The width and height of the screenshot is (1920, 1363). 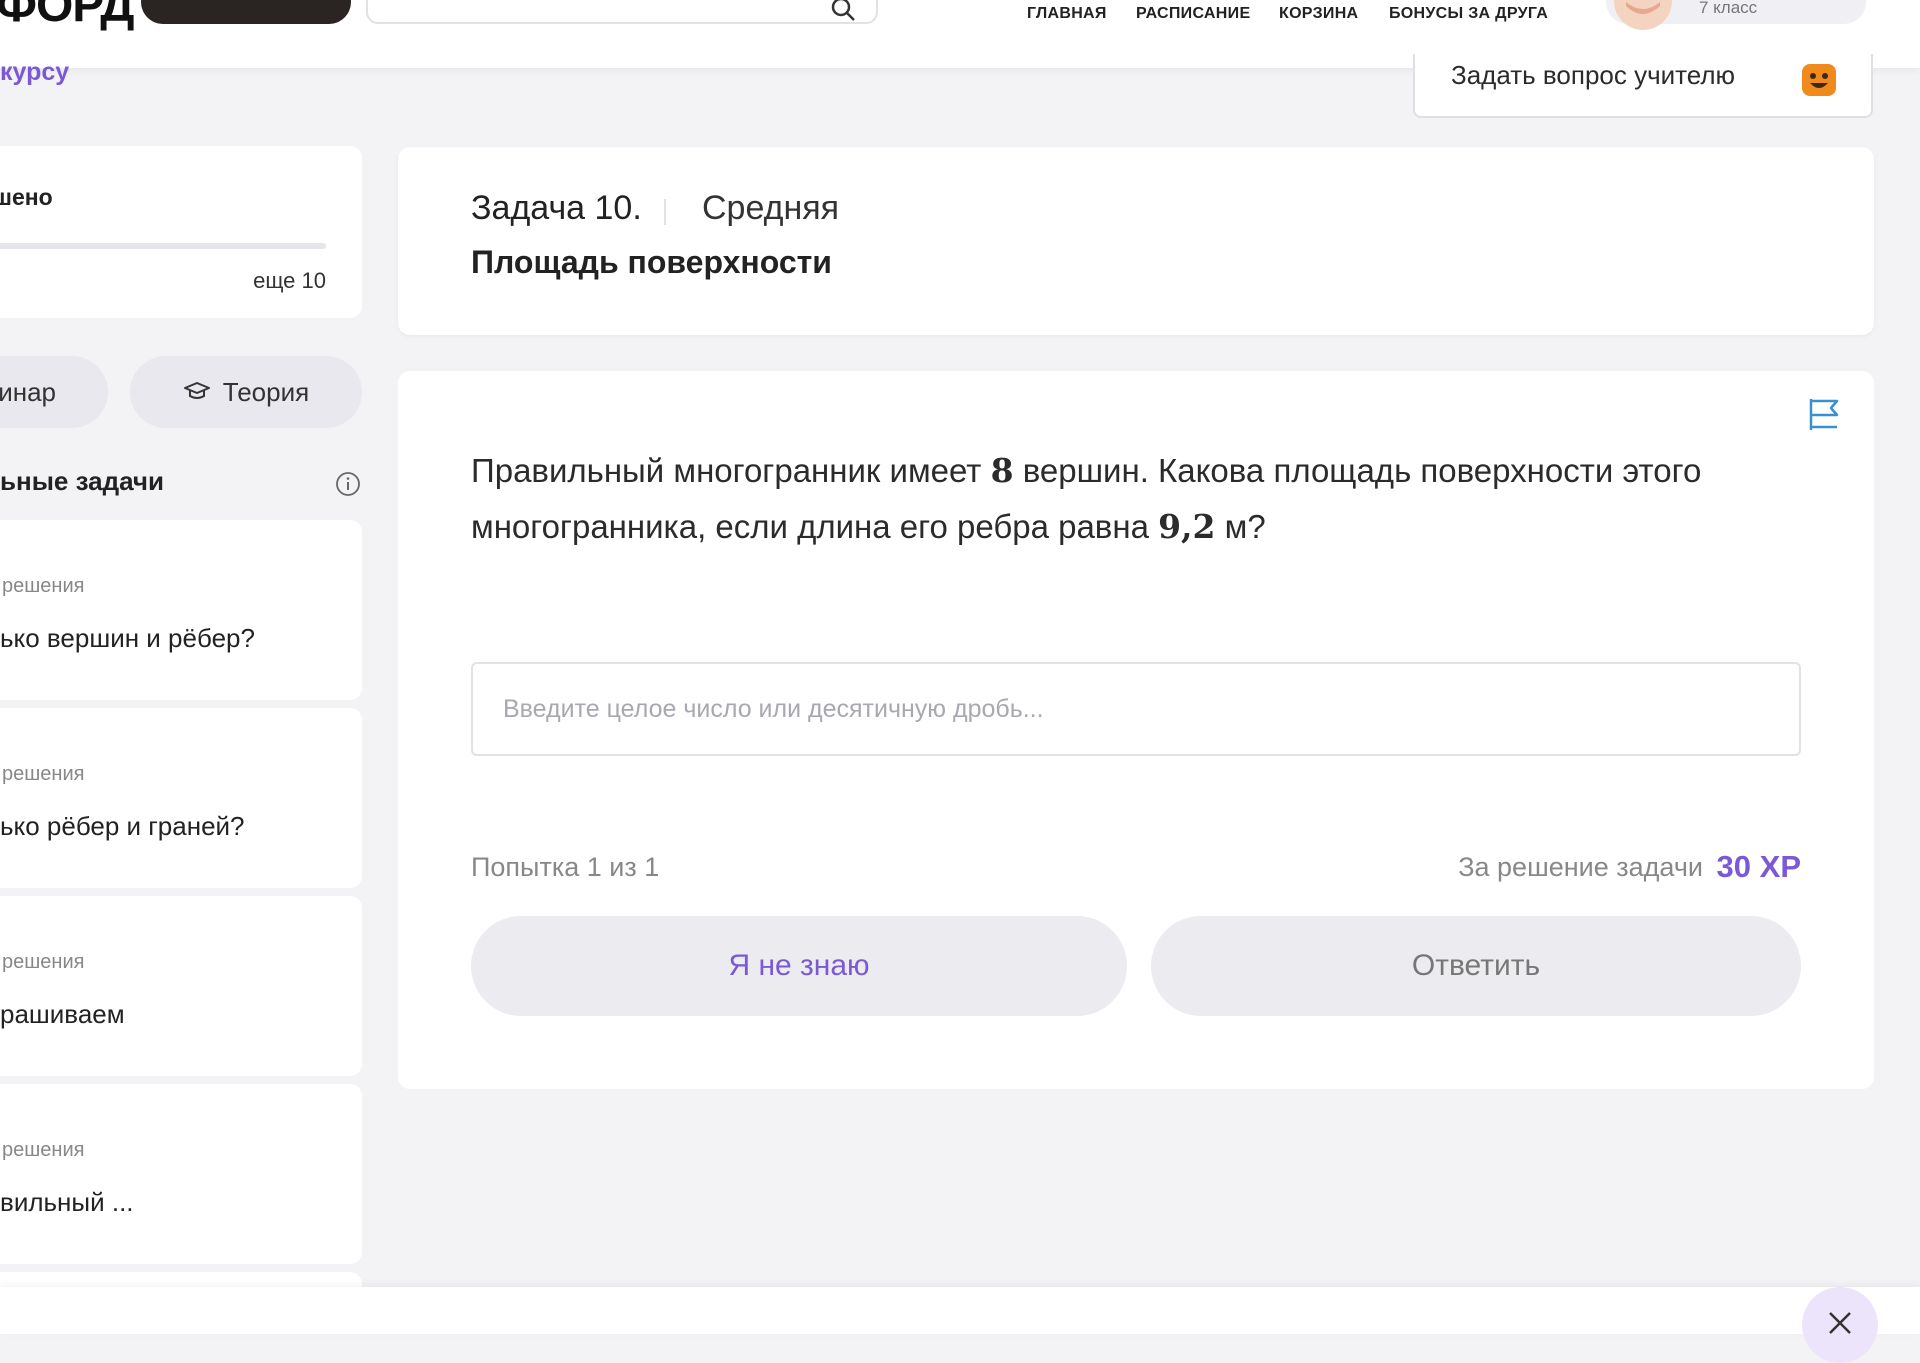 What do you see at coordinates (1187, 526) in the screenshot?
I see `question-number: 9,2` at bounding box center [1187, 526].